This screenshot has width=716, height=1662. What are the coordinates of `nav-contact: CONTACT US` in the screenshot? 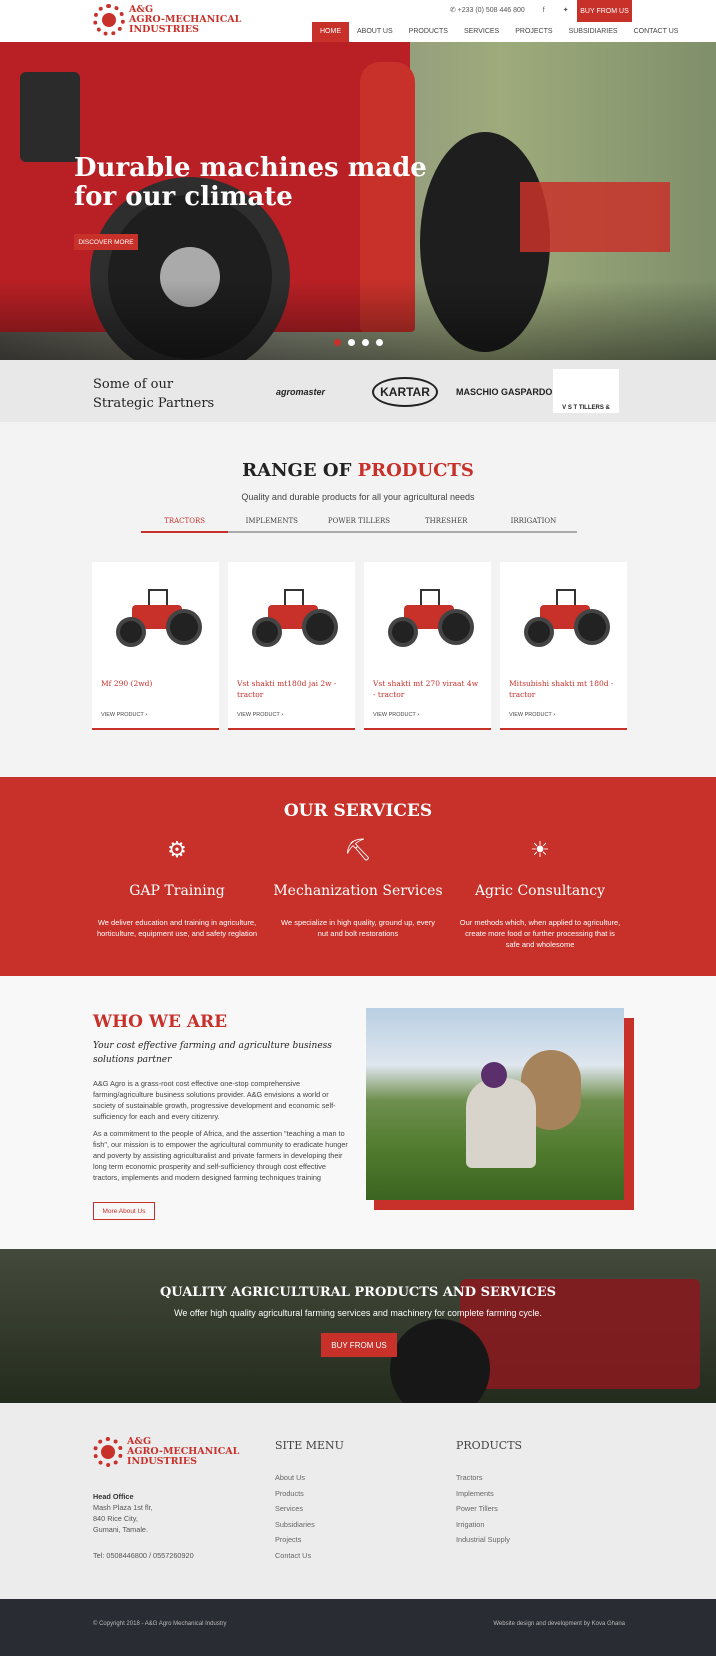 It's located at (656, 32).